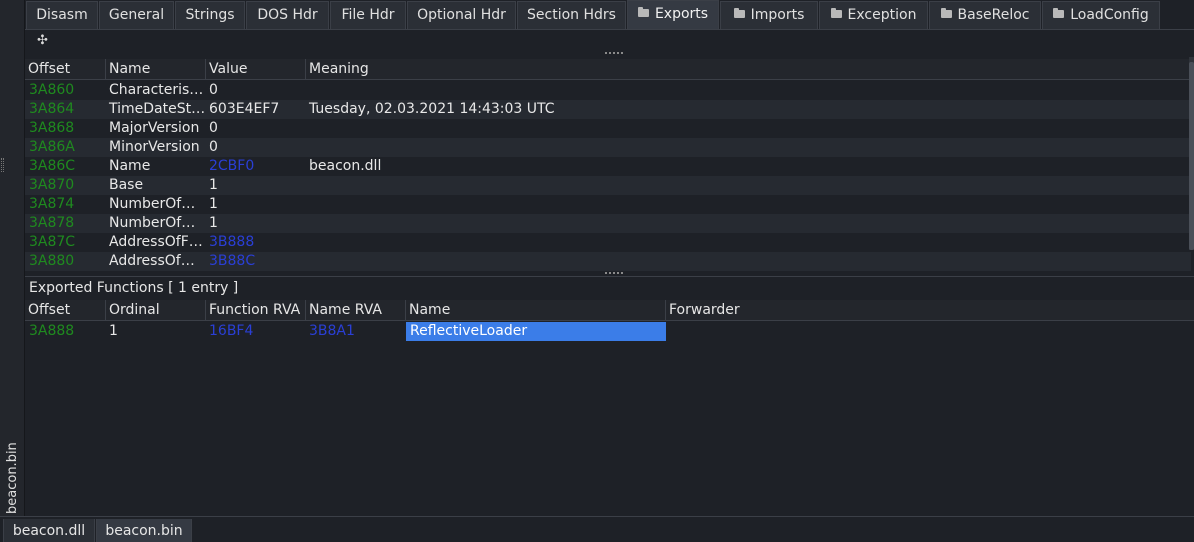 Image resolution: width=1194 pixels, height=542 pixels. What do you see at coordinates (255, 166) in the screenshot?
I see `value-link: 2CBF0` at bounding box center [255, 166].